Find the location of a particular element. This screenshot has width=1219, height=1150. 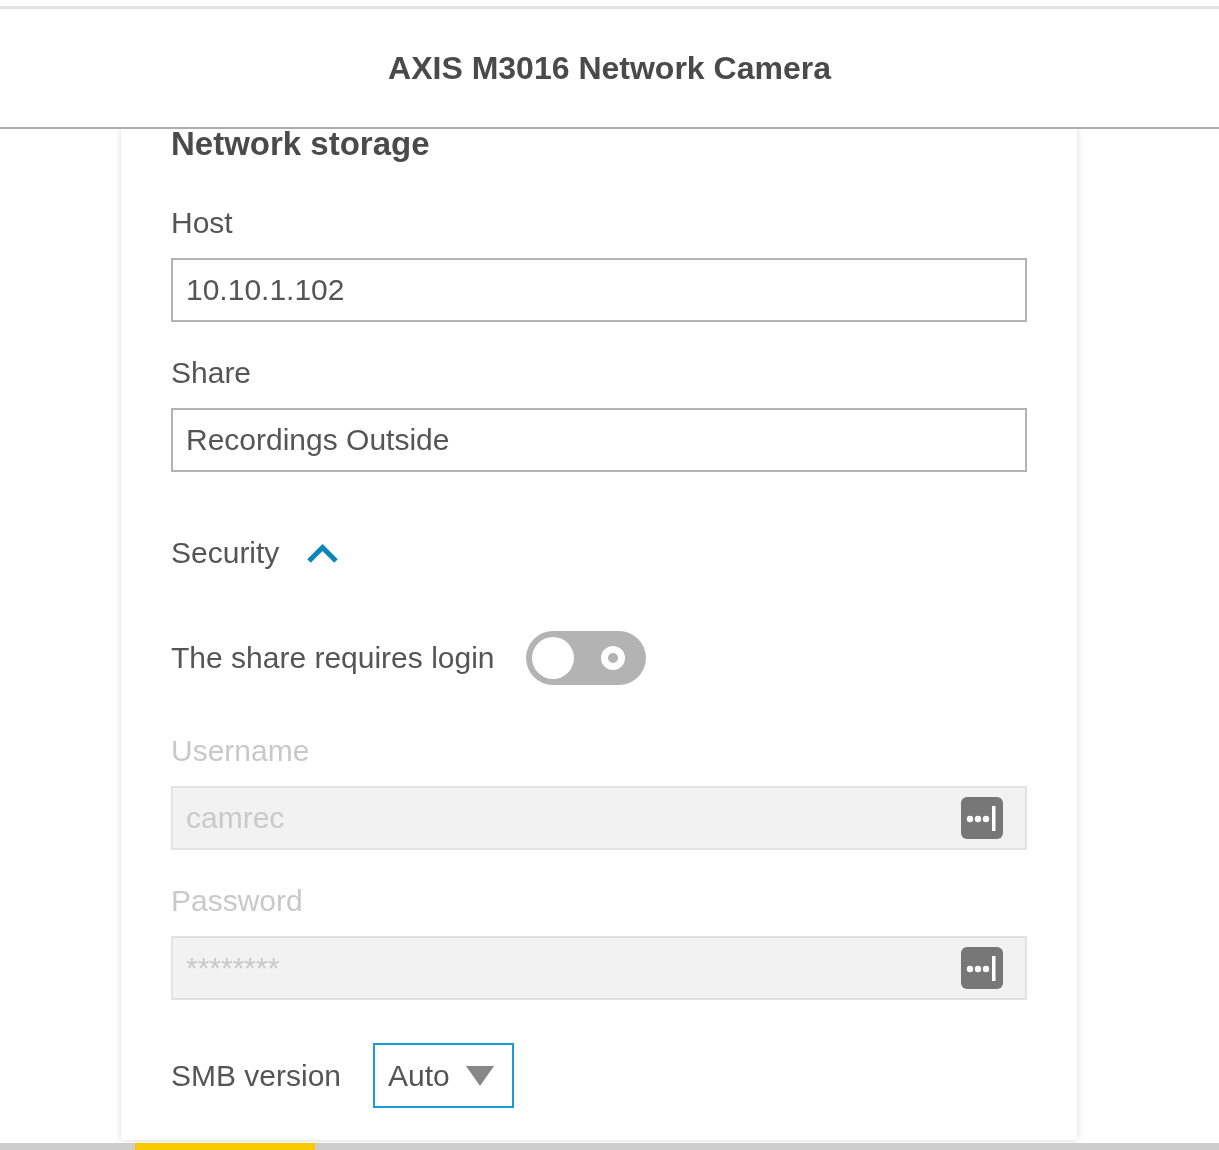

smb-version-label: SMB version is located at coordinates (256, 1075).